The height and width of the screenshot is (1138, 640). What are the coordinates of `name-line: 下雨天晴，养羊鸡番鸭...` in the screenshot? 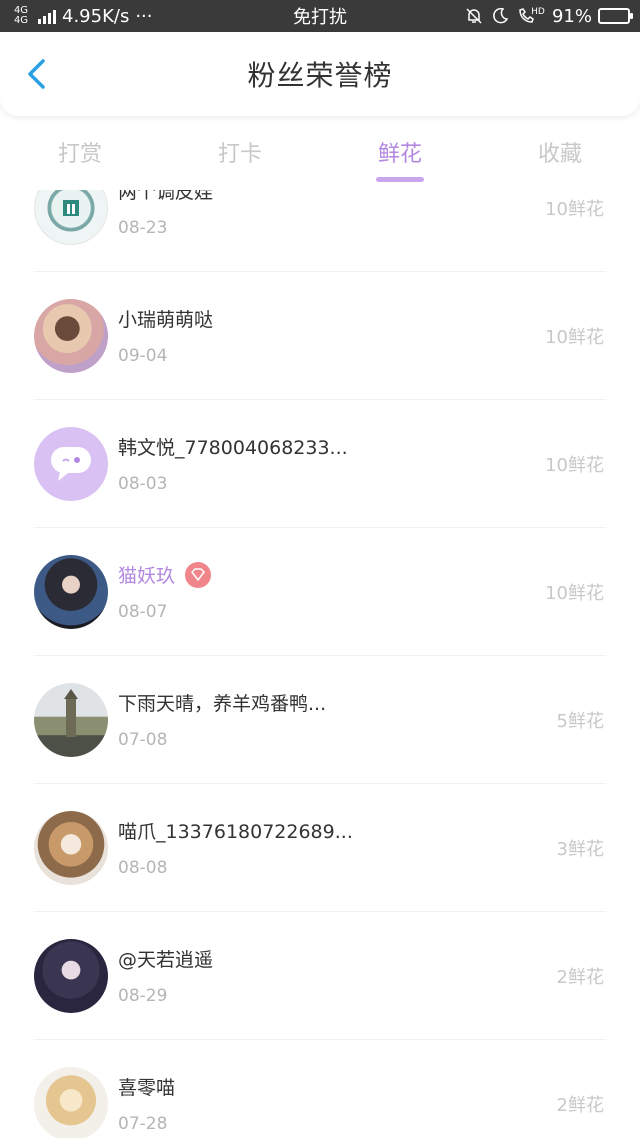 It's located at (362, 702).